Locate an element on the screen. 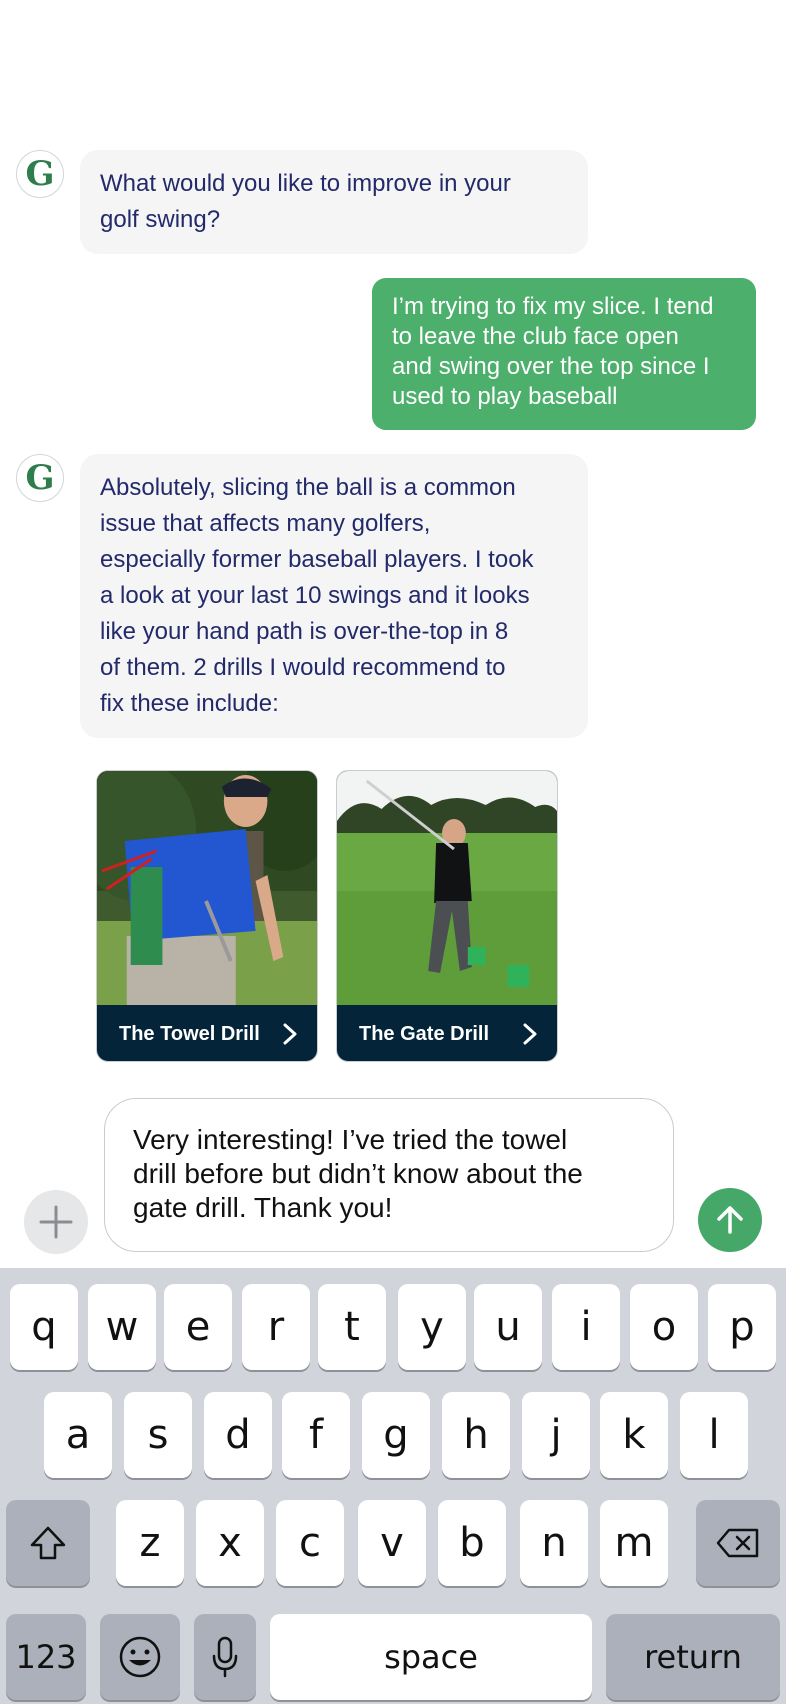 The height and width of the screenshot is (1704, 786). key-f: f is located at coordinates (316, 1435).